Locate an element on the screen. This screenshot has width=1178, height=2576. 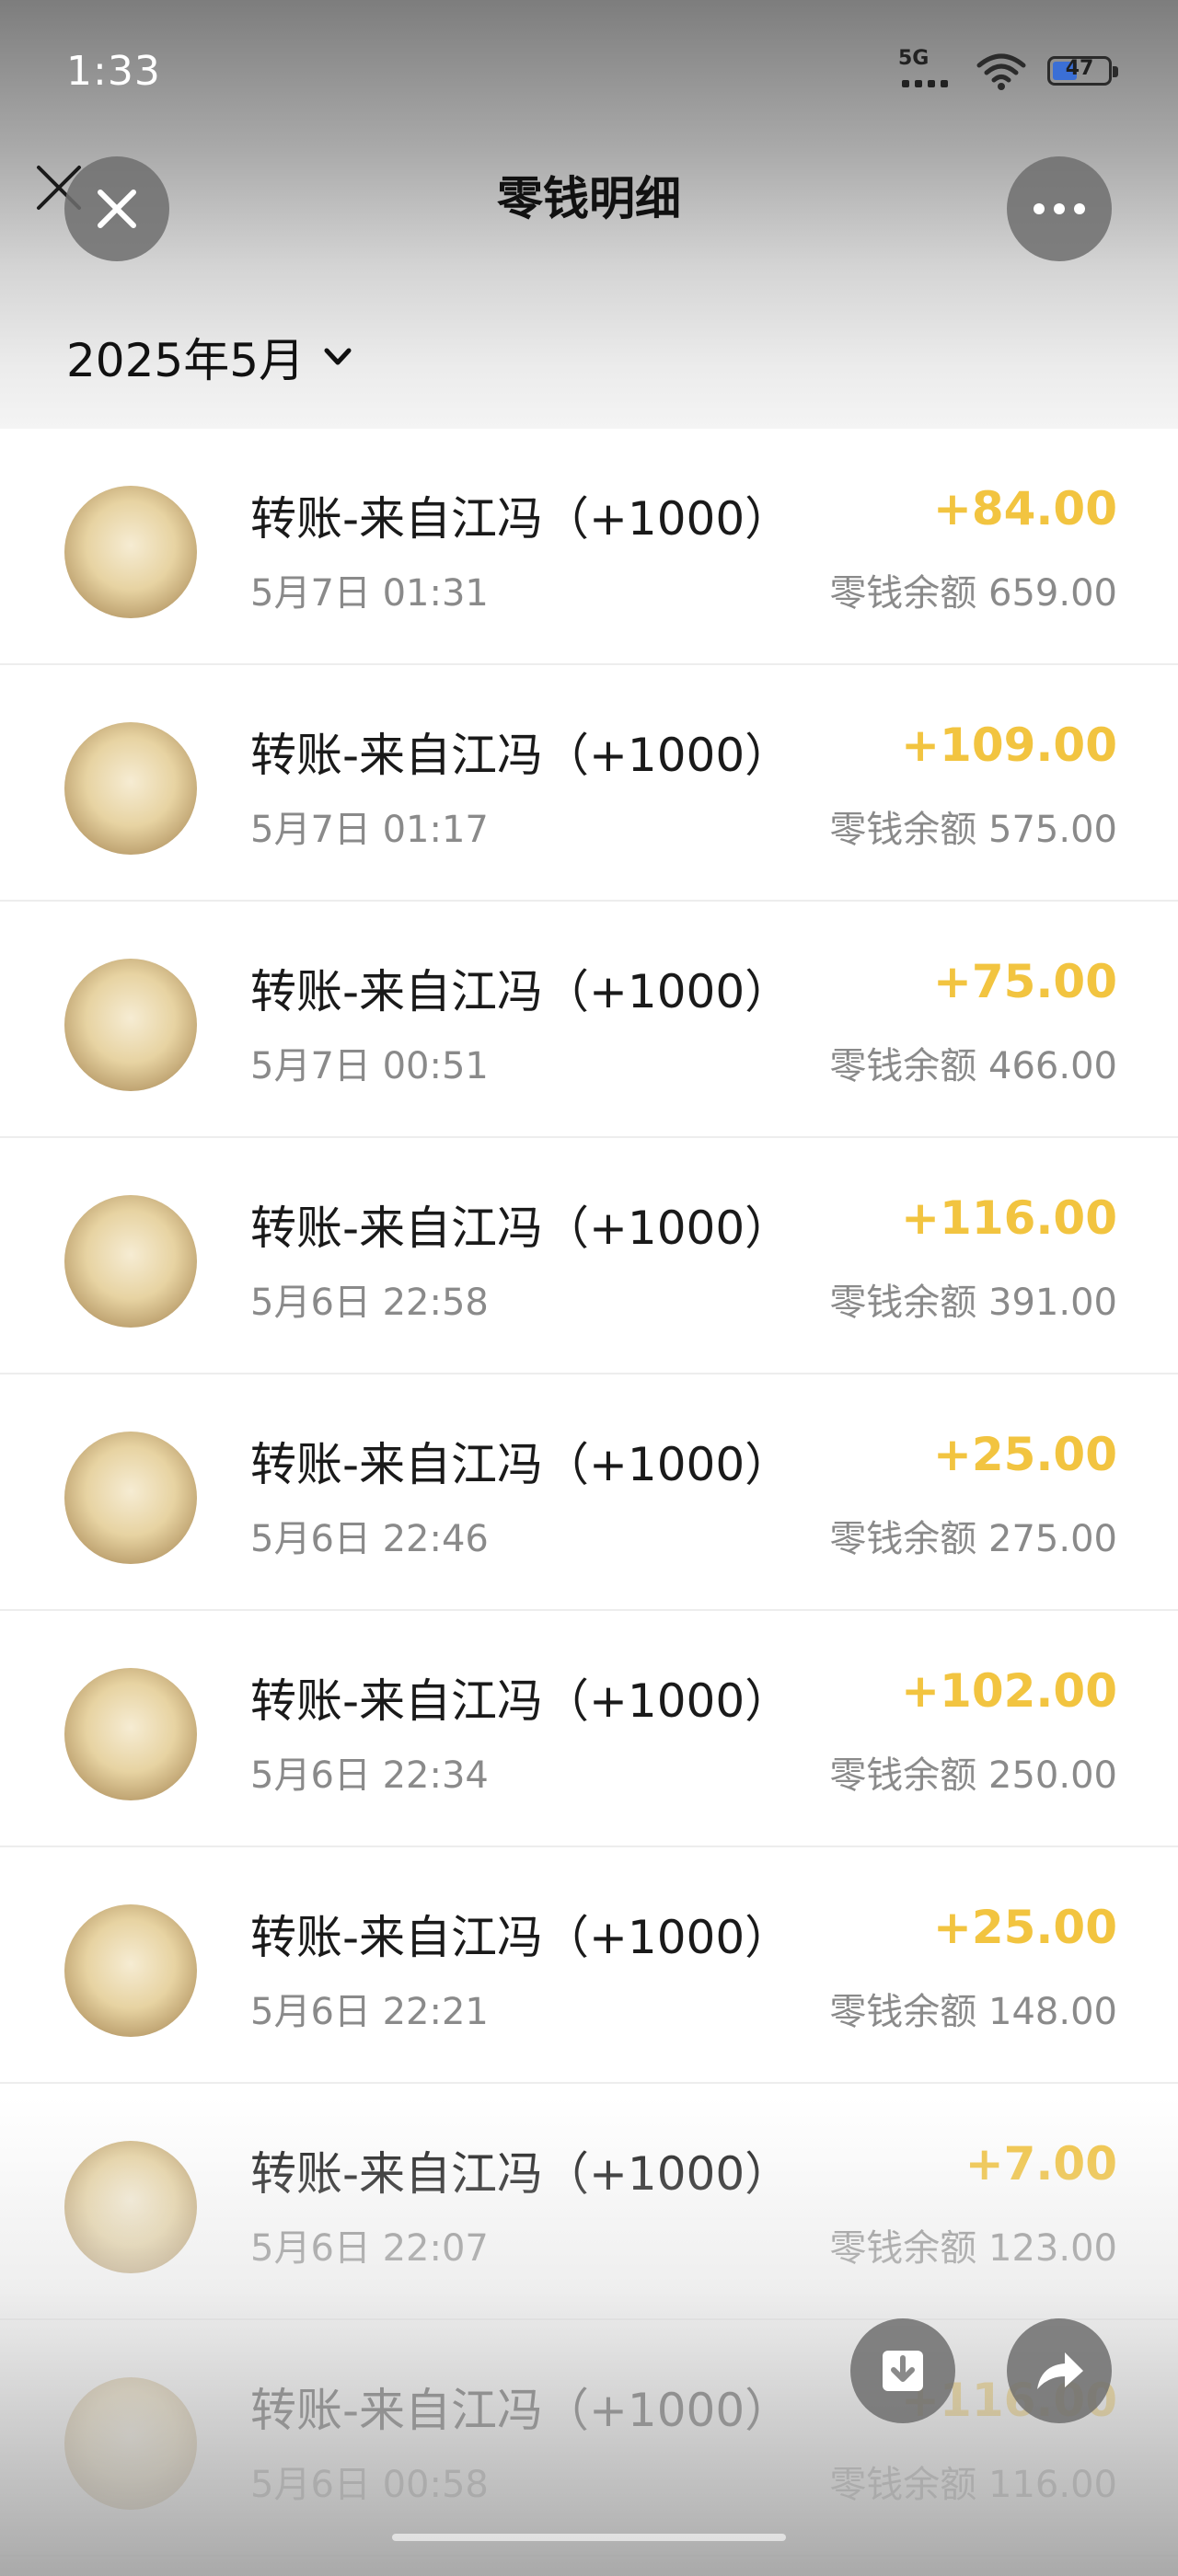
transaction-balance: 零钱余额 575.00 is located at coordinates (973, 830).